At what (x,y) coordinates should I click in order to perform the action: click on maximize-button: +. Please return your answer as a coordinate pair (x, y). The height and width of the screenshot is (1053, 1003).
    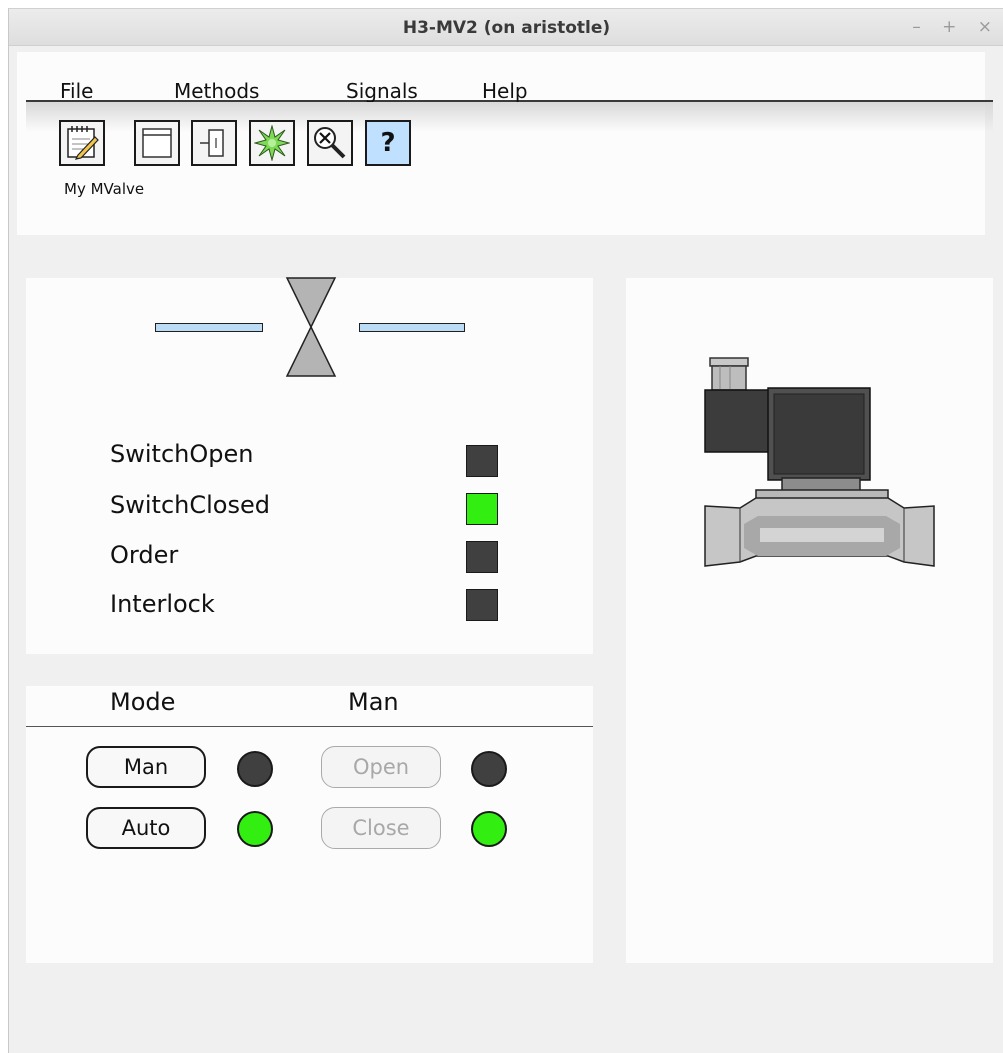
    Looking at the image, I should click on (949, 27).